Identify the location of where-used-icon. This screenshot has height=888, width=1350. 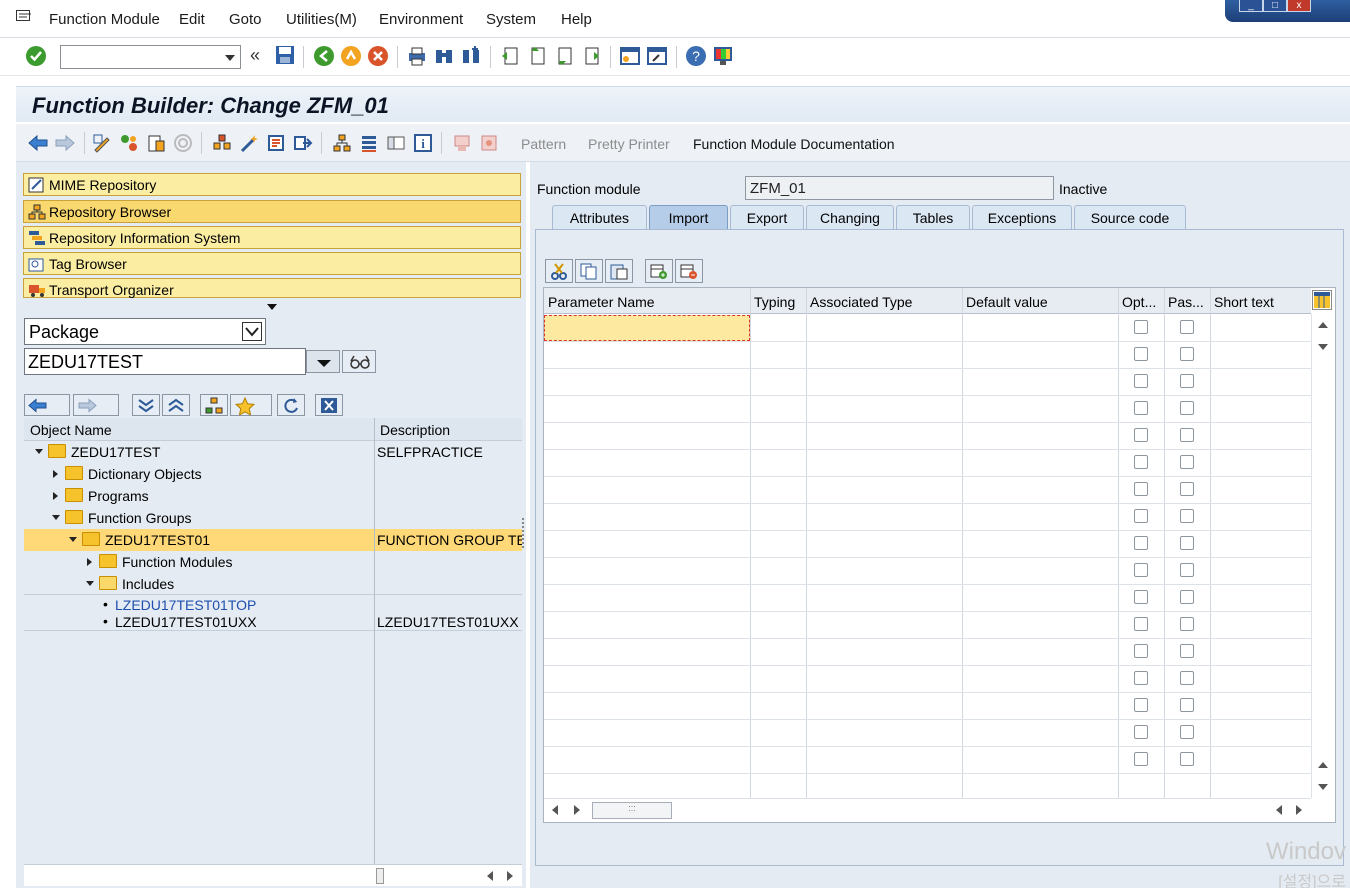
(183, 143).